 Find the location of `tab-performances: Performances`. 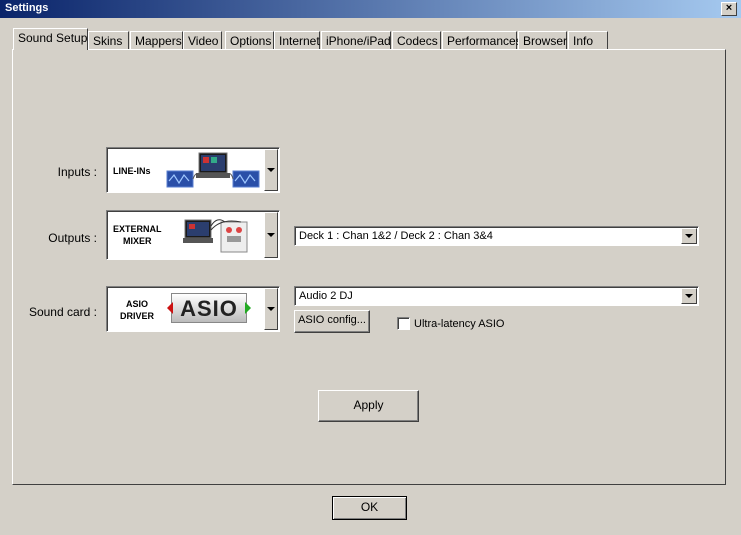

tab-performances: Performances is located at coordinates (482, 40).